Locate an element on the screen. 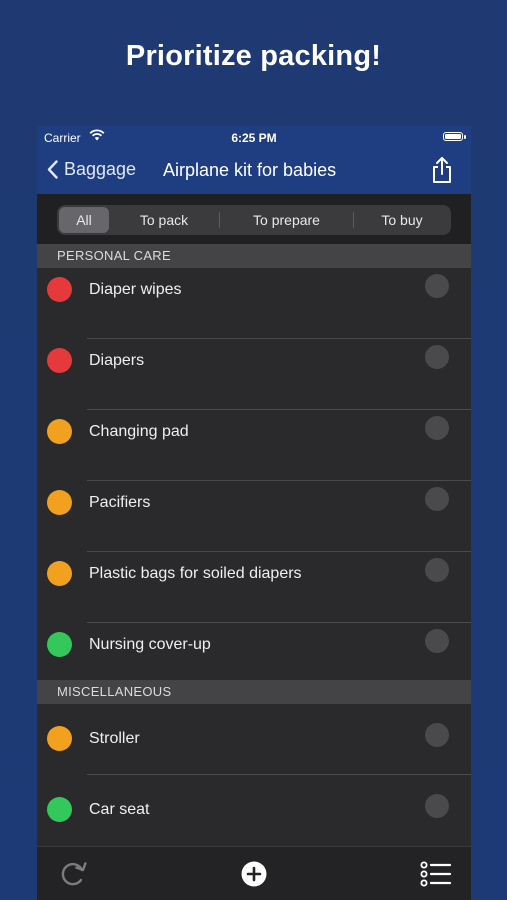 This screenshot has width=507, height=900. filter-bar: All To pack To prepare To buy is located at coordinates (254, 219).